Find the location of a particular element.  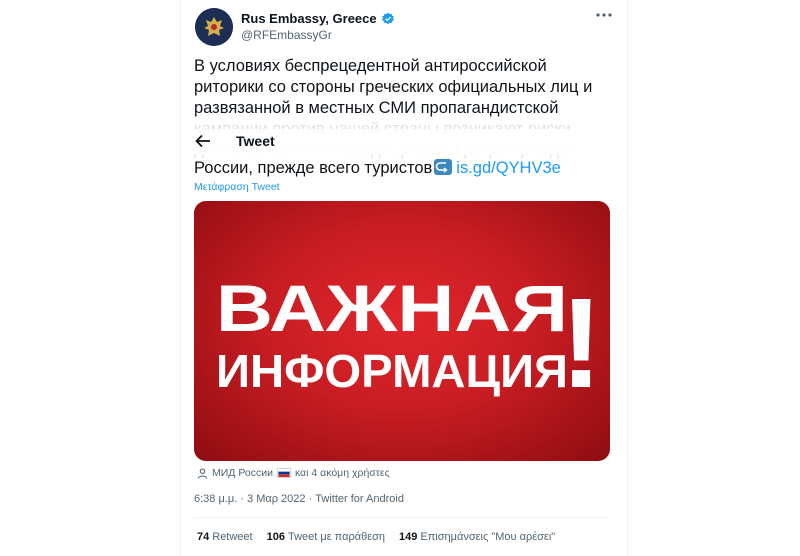

person-icon is located at coordinates (202, 473).